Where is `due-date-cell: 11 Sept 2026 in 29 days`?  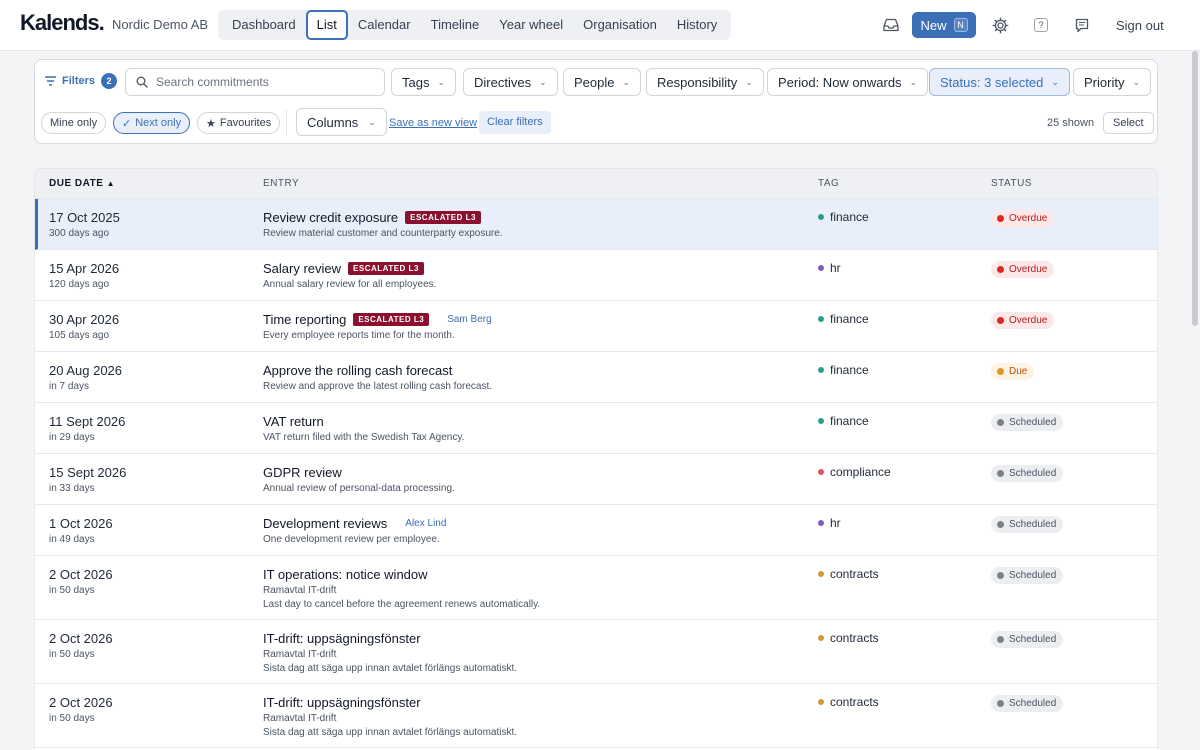
due-date-cell: 11 Sept 2026 in 29 days is located at coordinates (87, 428).